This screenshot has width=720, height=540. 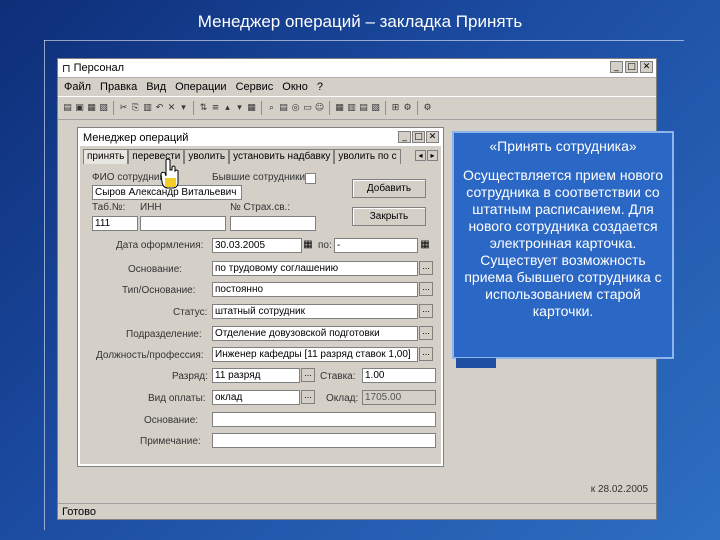 What do you see at coordinates (200, 87) in the screenshot?
I see `menu-operations: Операции` at bounding box center [200, 87].